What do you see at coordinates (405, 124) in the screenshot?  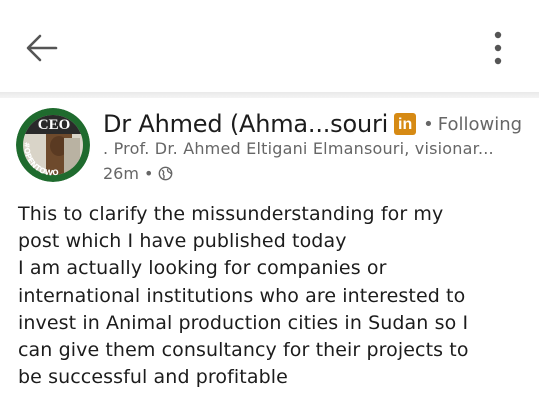 I see `linkedin-badge-icon: in` at bounding box center [405, 124].